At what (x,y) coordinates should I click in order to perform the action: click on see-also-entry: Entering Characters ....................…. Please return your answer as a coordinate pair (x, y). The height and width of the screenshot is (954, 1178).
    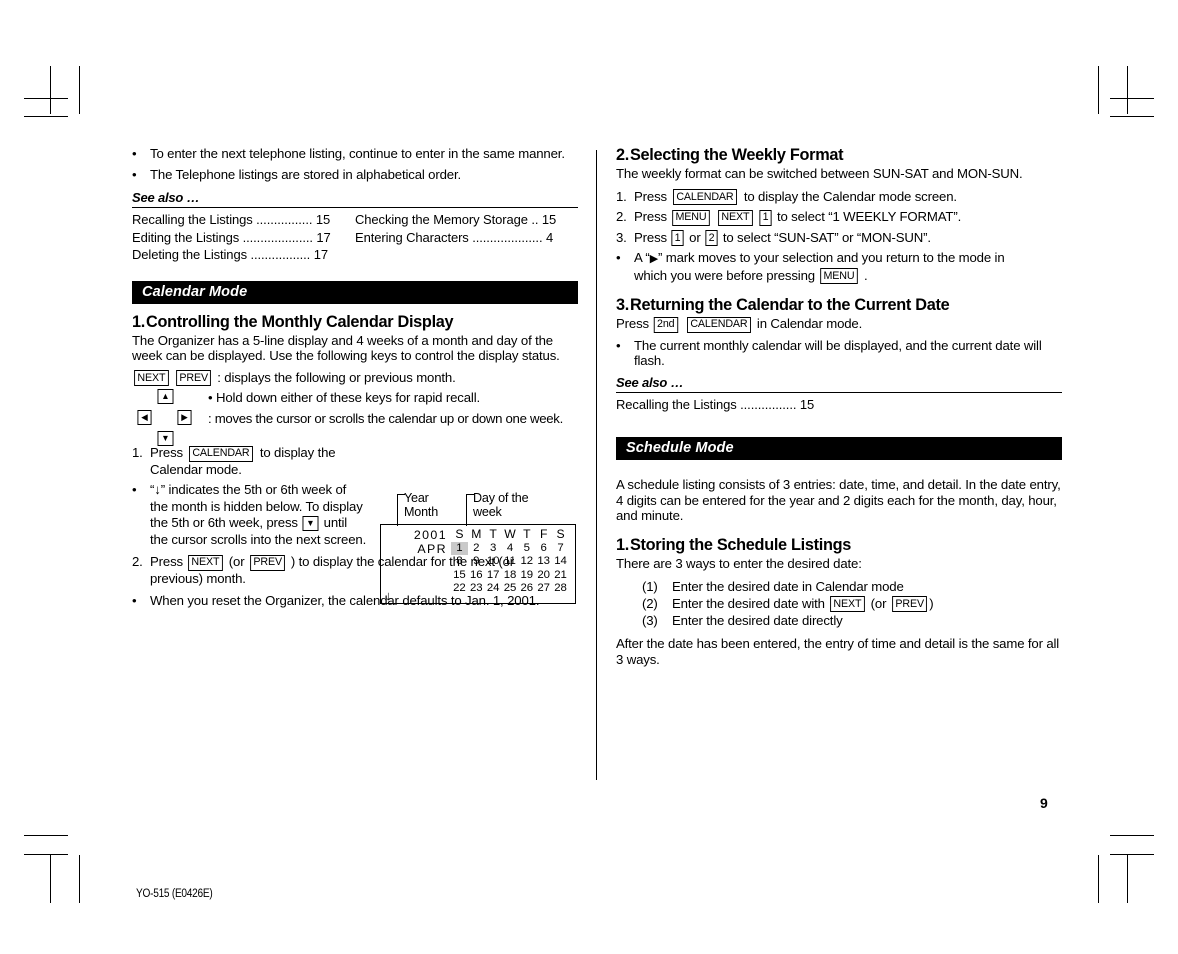
    Looking at the image, I should click on (466, 238).